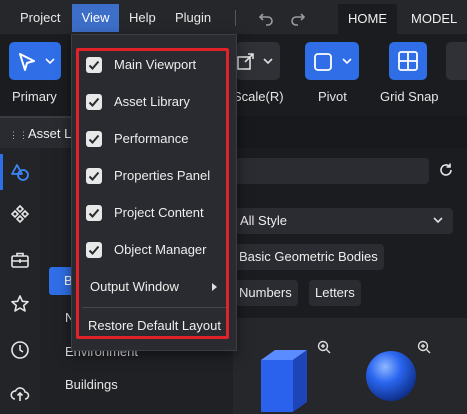  I want to click on view-menu-item-asset-library: Asset Library, so click(154, 102).